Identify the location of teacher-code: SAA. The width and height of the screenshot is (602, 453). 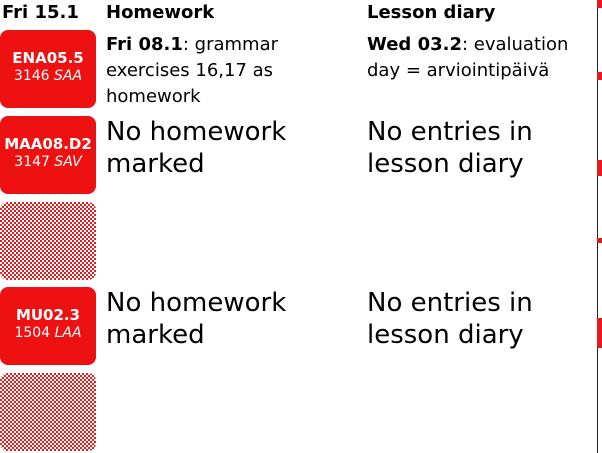
(68, 76).